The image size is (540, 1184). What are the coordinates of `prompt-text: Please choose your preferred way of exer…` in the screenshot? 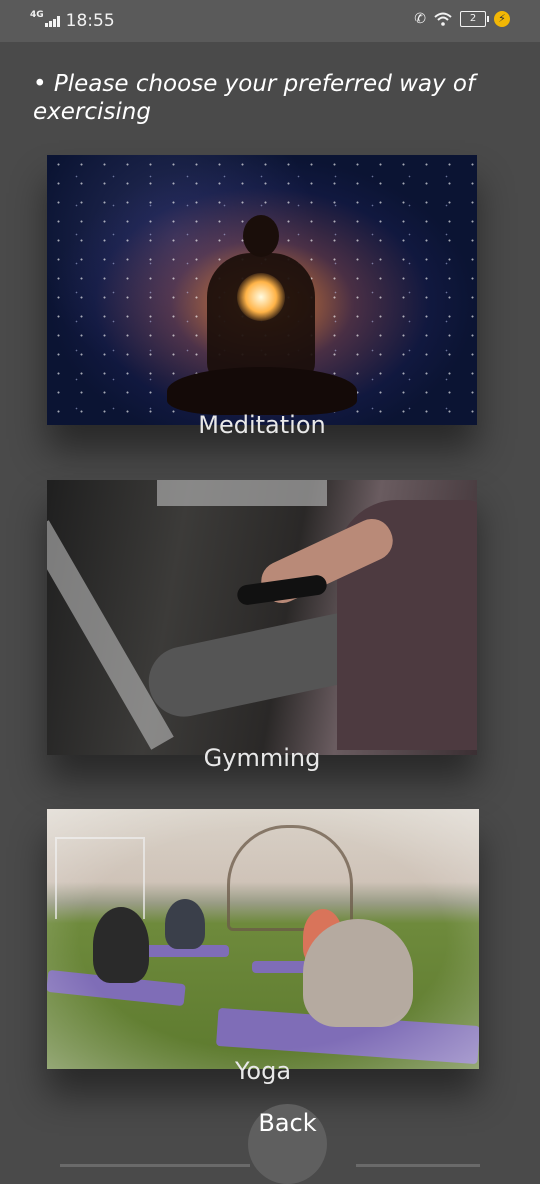 It's located at (254, 98).